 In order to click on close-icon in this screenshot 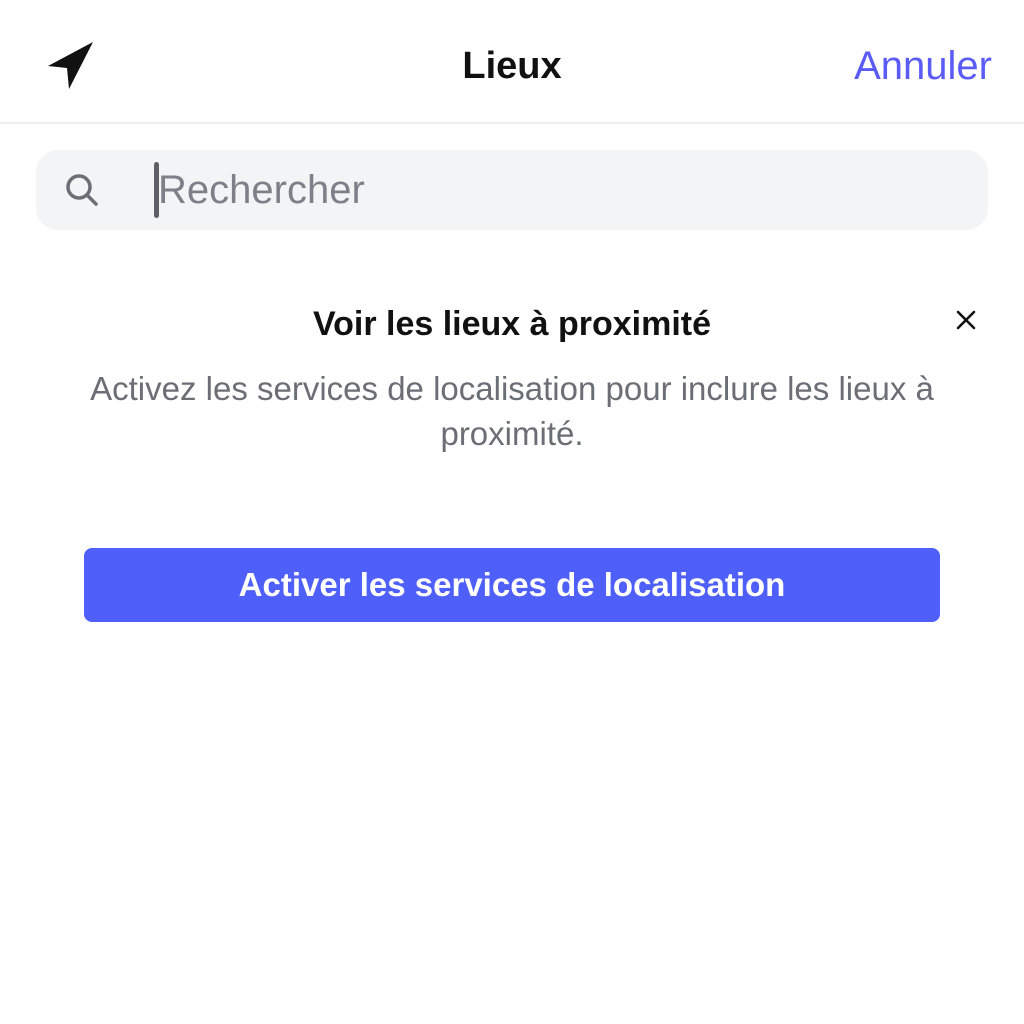, I will do `click(966, 320)`.